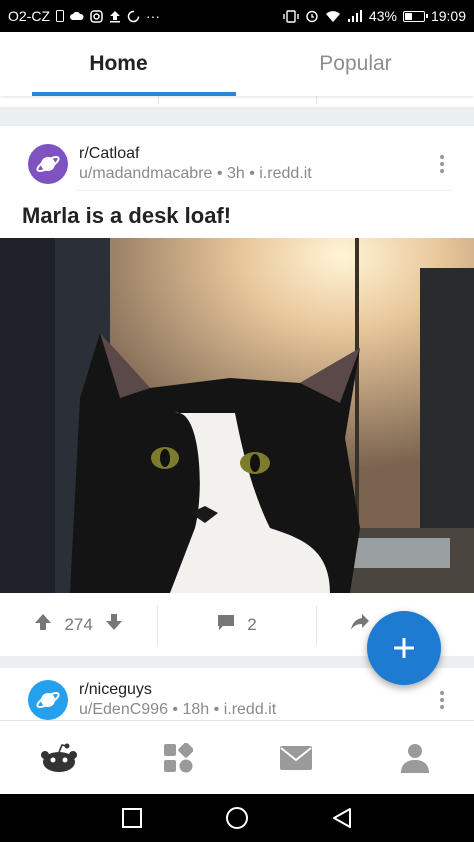  I want to click on plus-icon, so click(404, 648).